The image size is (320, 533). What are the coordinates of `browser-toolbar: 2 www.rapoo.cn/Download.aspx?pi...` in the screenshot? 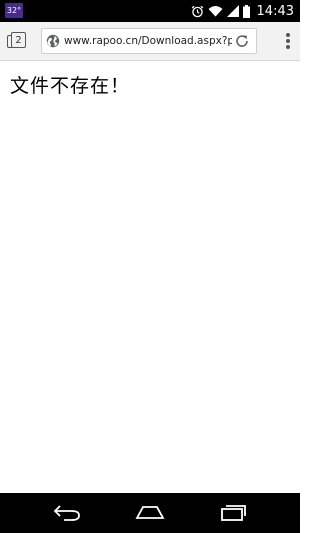 It's located at (150, 41).